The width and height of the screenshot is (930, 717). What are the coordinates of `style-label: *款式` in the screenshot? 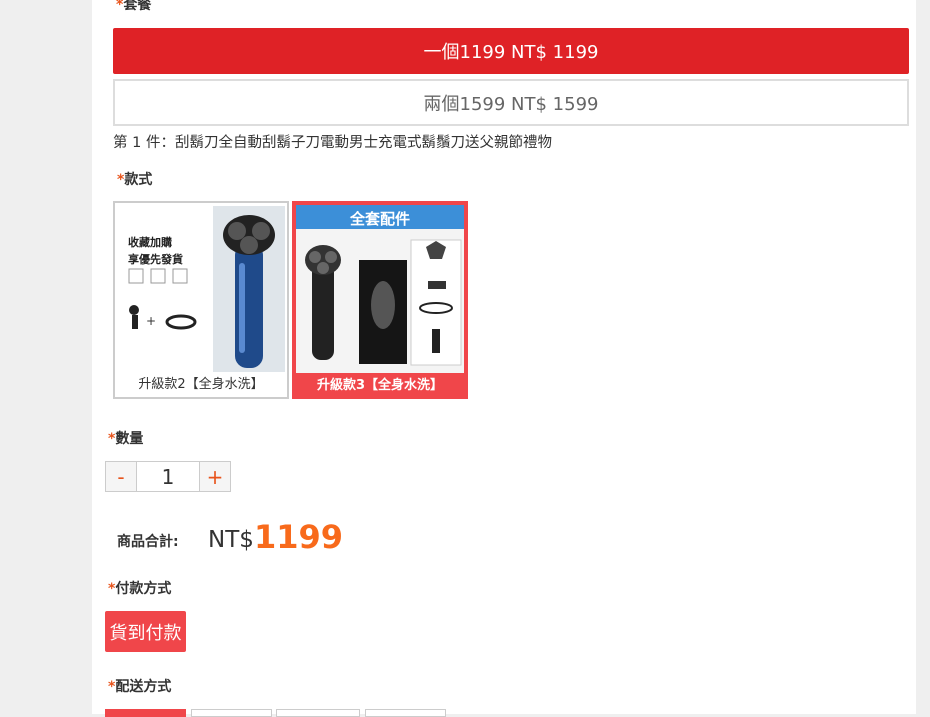 It's located at (135, 180).